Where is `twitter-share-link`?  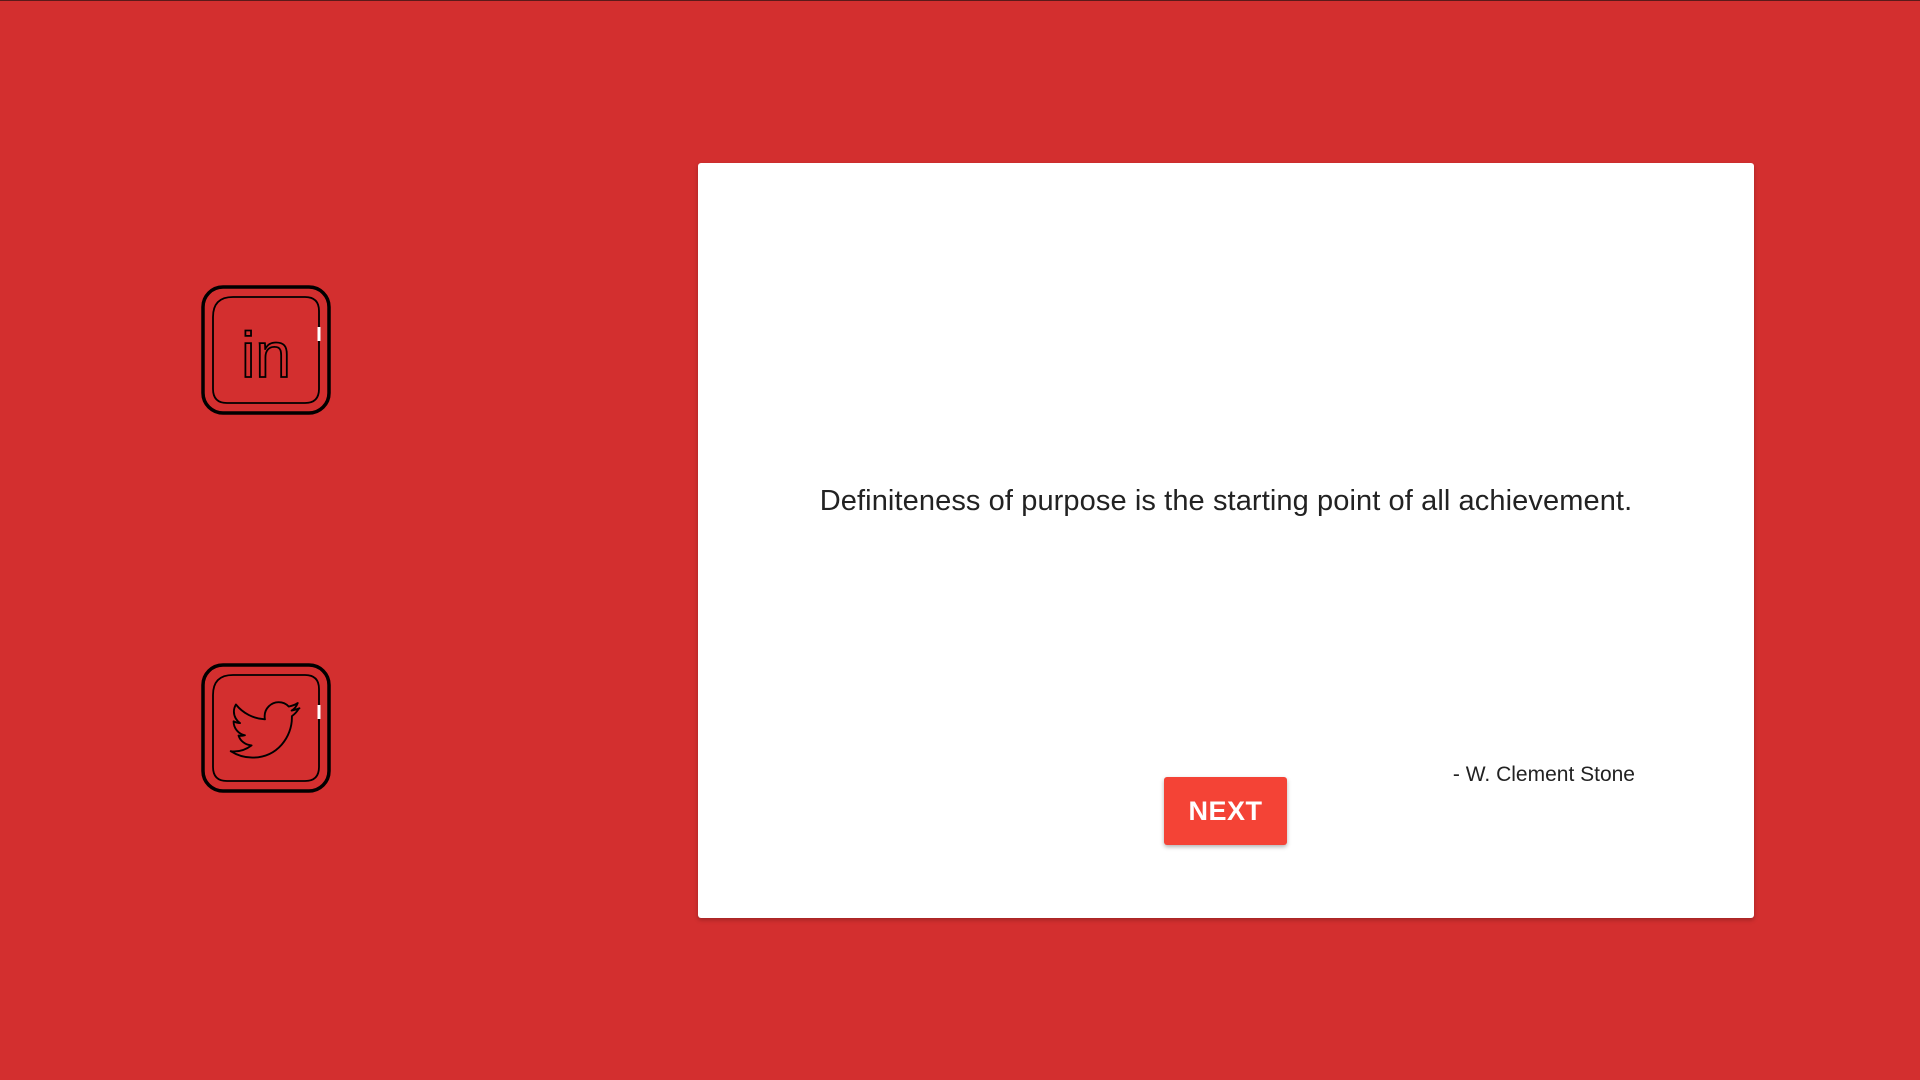 twitter-share-link is located at coordinates (266, 728).